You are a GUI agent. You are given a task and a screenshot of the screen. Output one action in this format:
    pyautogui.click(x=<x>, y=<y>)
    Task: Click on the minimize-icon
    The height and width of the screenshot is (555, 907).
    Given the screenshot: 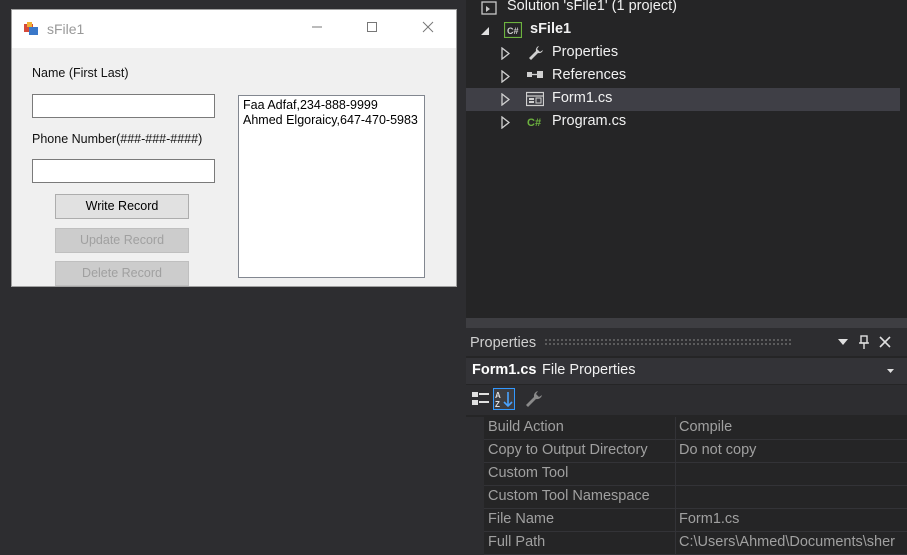 What is the action you would take?
    pyautogui.click(x=317, y=27)
    